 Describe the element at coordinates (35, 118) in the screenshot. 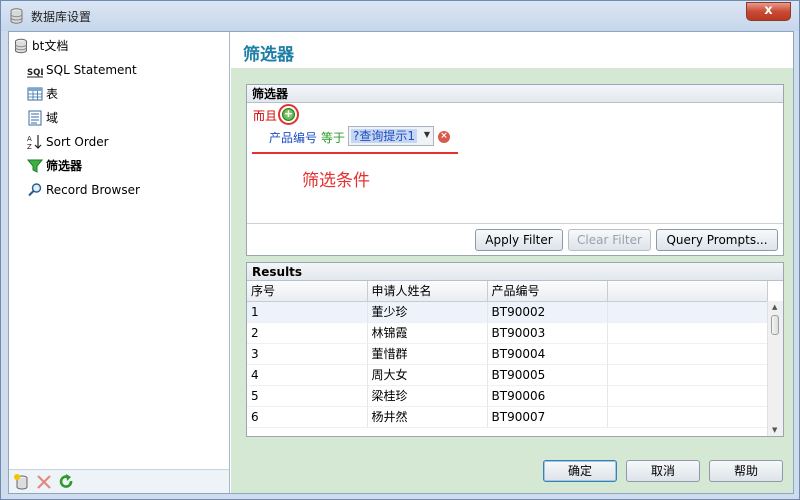

I see `field-icon` at that location.